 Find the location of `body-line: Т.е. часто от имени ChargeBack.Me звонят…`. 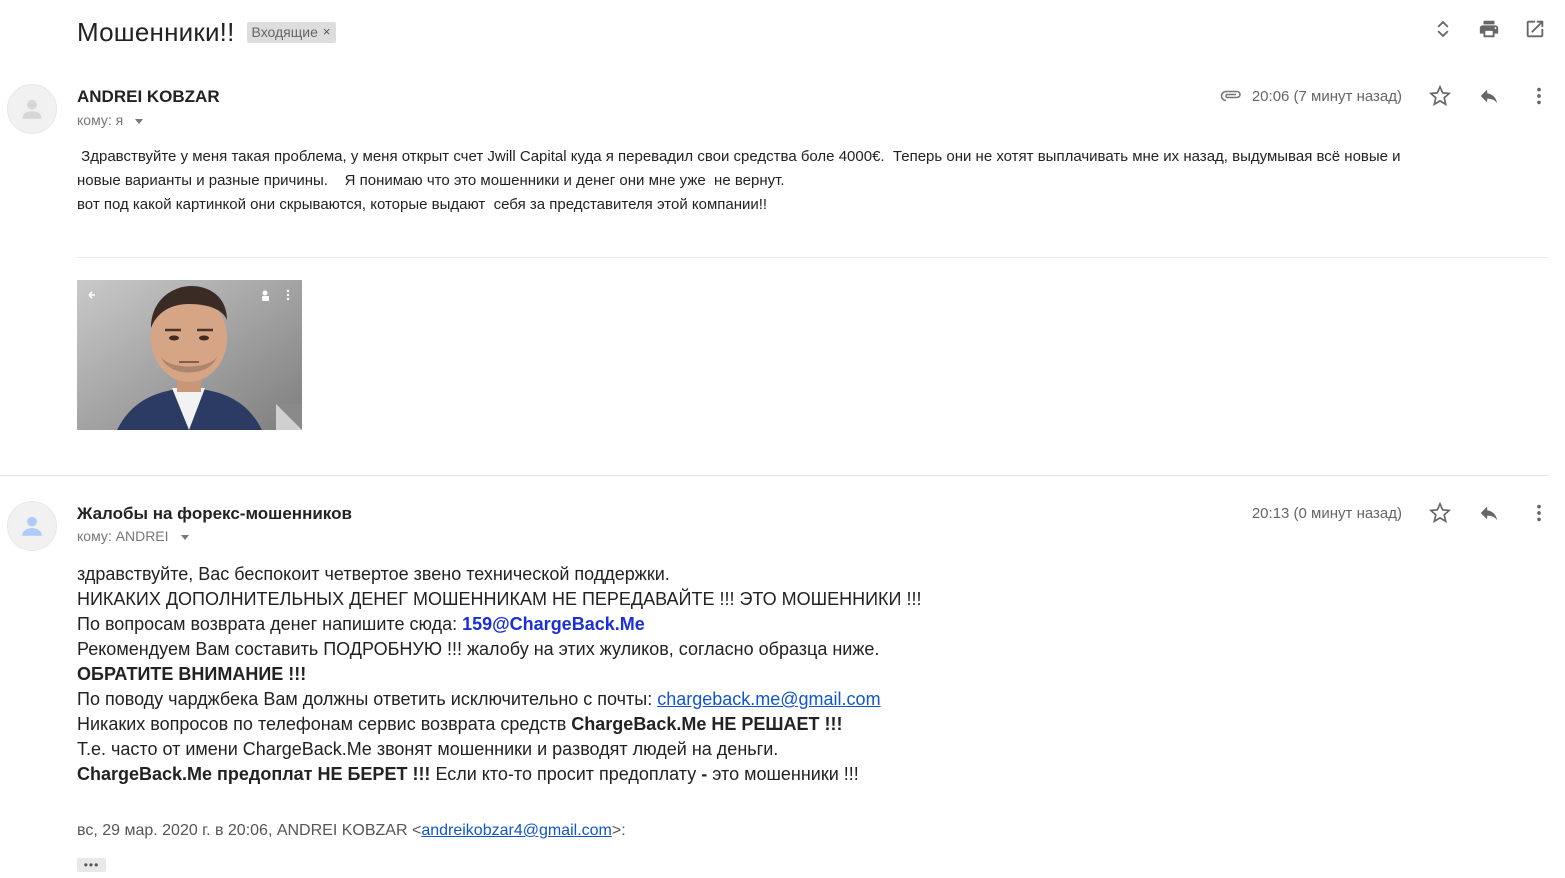

body-line: Т.е. часто от имени ChargeBack.Me звонят… is located at coordinates (428, 749).